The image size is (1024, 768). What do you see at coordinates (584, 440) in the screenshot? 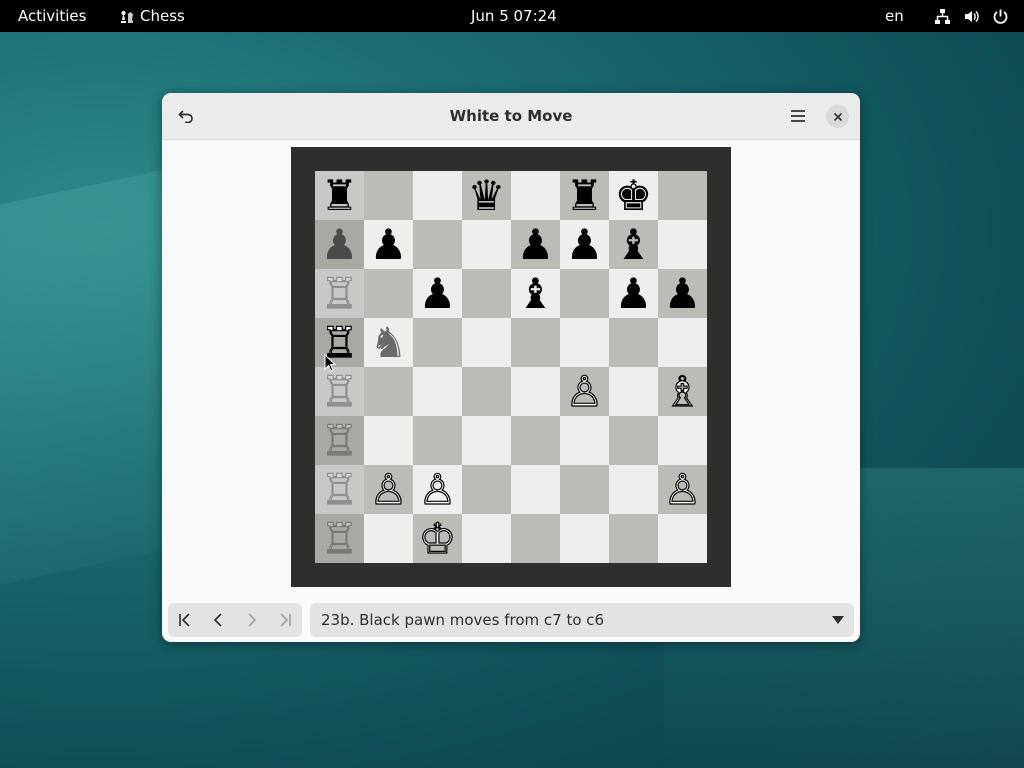
I see `square-f3` at bounding box center [584, 440].